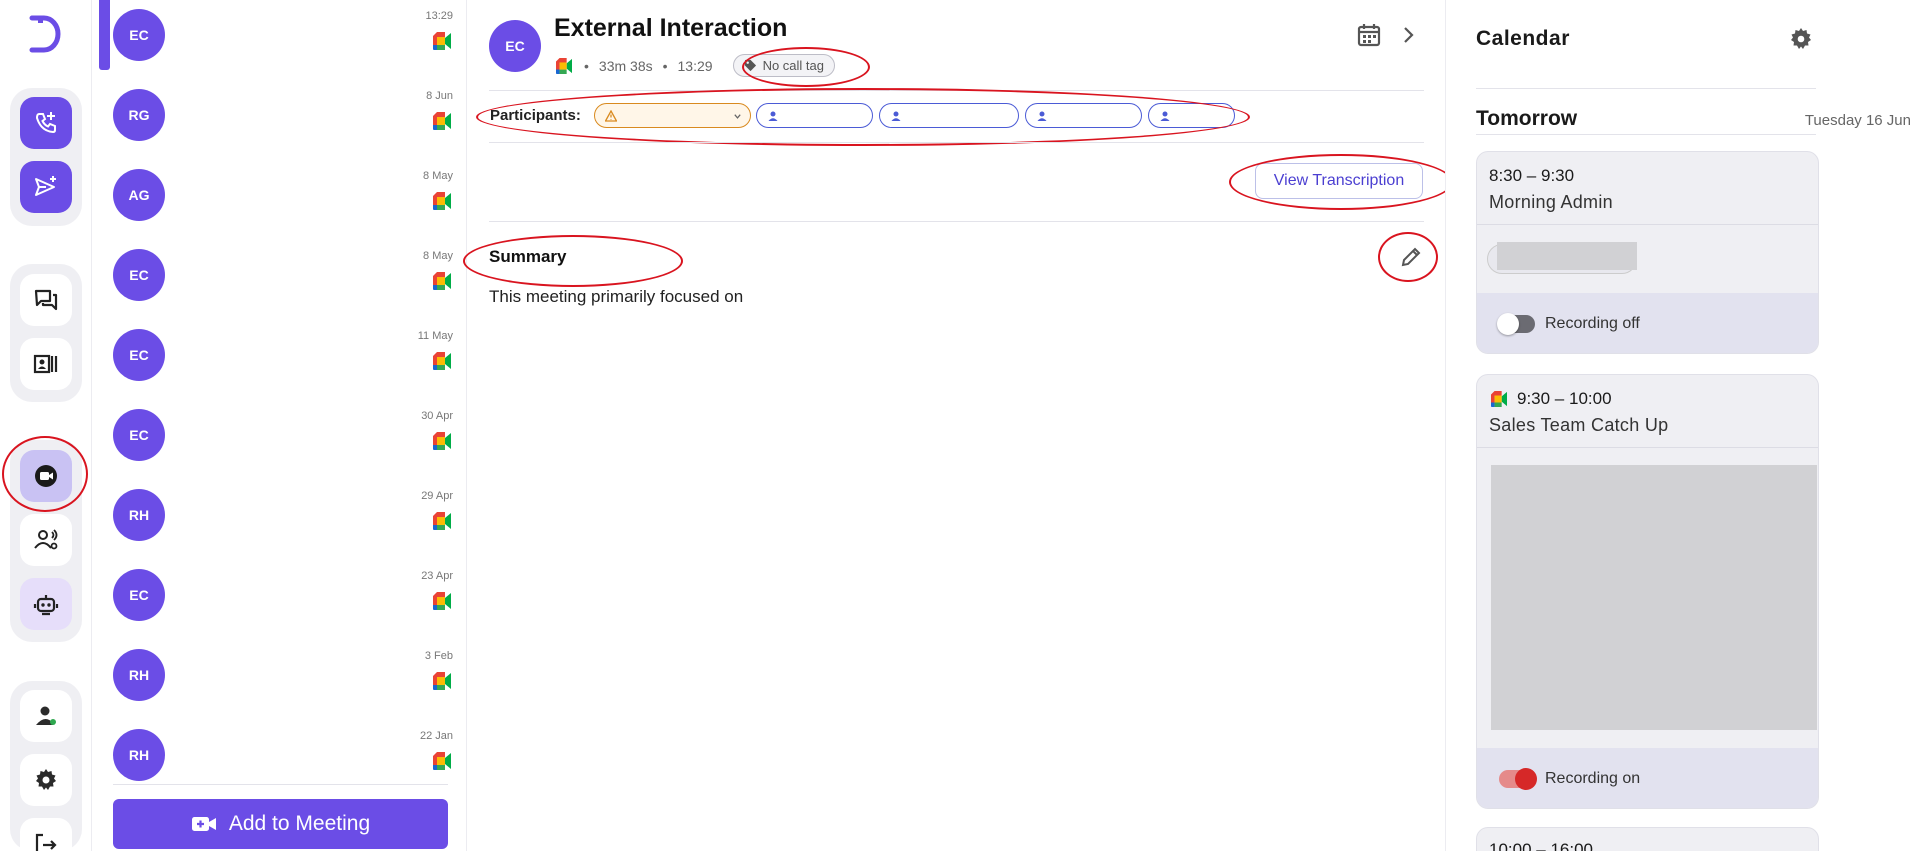 Image resolution: width=1911 pixels, height=851 pixels. What do you see at coordinates (1801, 39) in the screenshot?
I see `gear-icon` at bounding box center [1801, 39].